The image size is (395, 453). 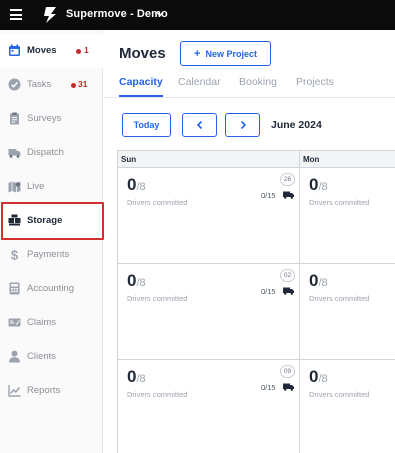 I want to click on new-project-label: New Project, so click(x=231, y=53).